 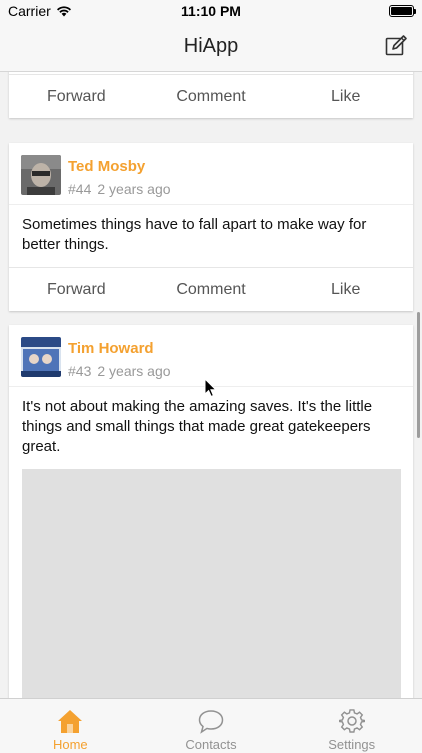 I want to click on post-meta: #44 2 years ago, so click(x=122, y=189).